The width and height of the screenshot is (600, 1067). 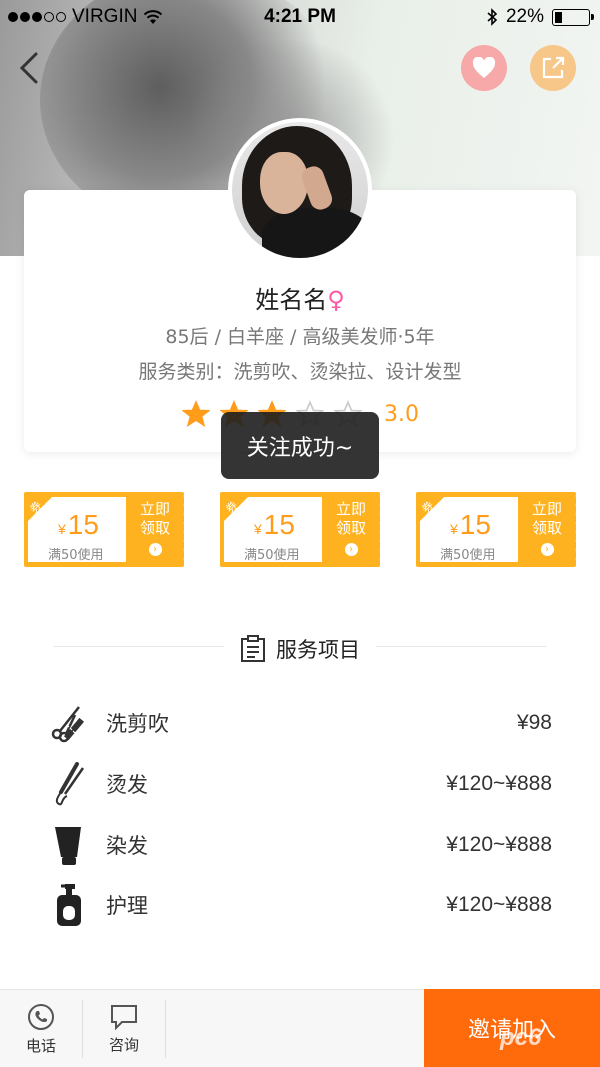 I want to click on bluetooth-icon, so click(x=492, y=17).